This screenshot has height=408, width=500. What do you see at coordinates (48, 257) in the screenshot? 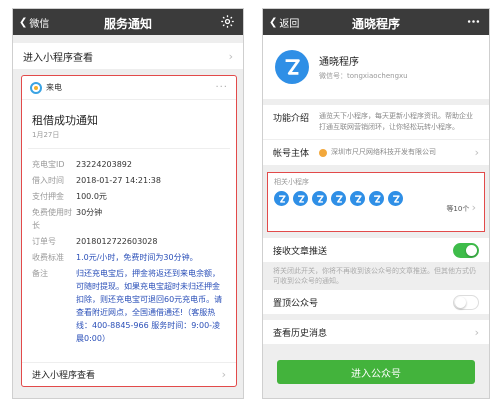
I see `detail-label: 收费标准` at bounding box center [48, 257].